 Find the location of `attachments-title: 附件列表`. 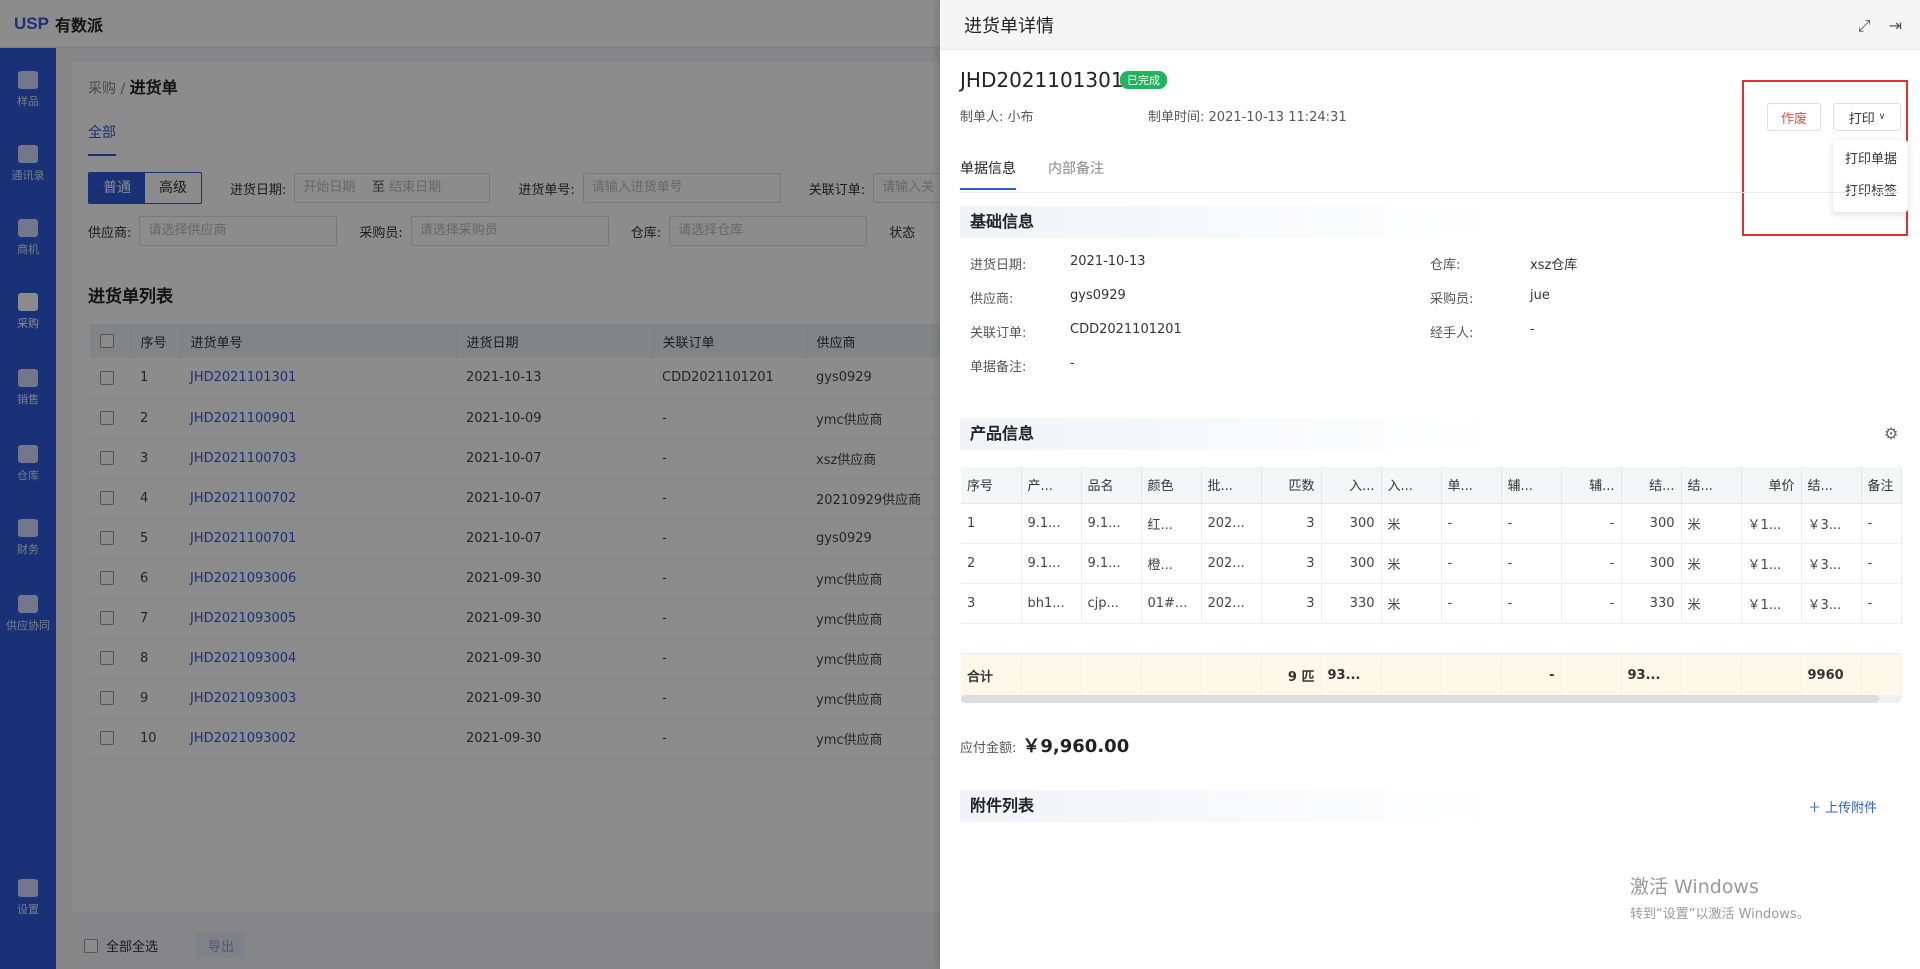

attachments-title: 附件列表 is located at coordinates (1230, 806).